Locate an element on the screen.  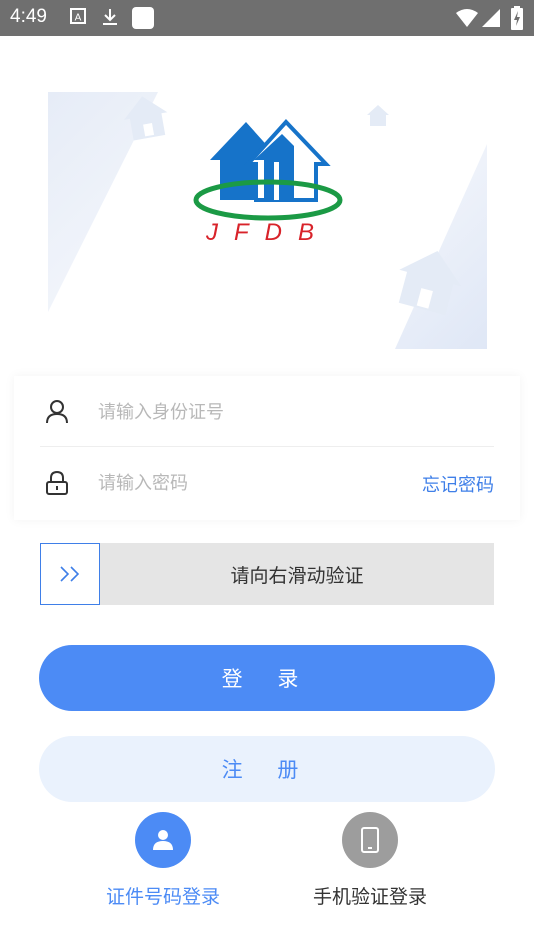
id-login-option: 证件号码登录 is located at coordinates (163, 860).